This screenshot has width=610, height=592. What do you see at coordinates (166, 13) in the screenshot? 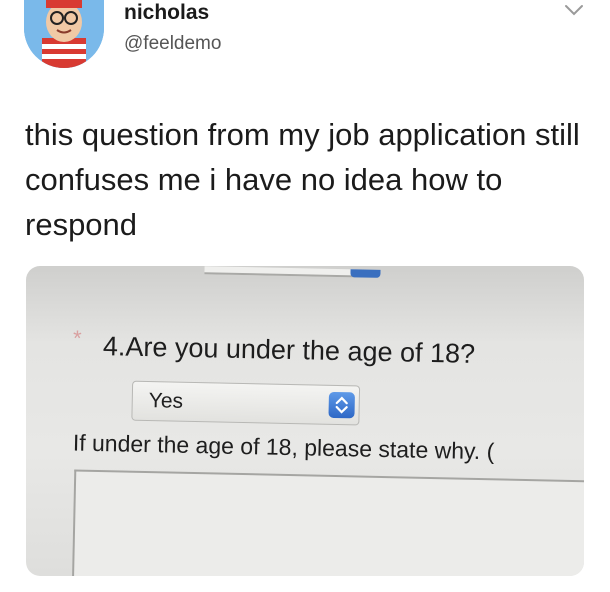
I see `display-name: nicholas` at bounding box center [166, 13].